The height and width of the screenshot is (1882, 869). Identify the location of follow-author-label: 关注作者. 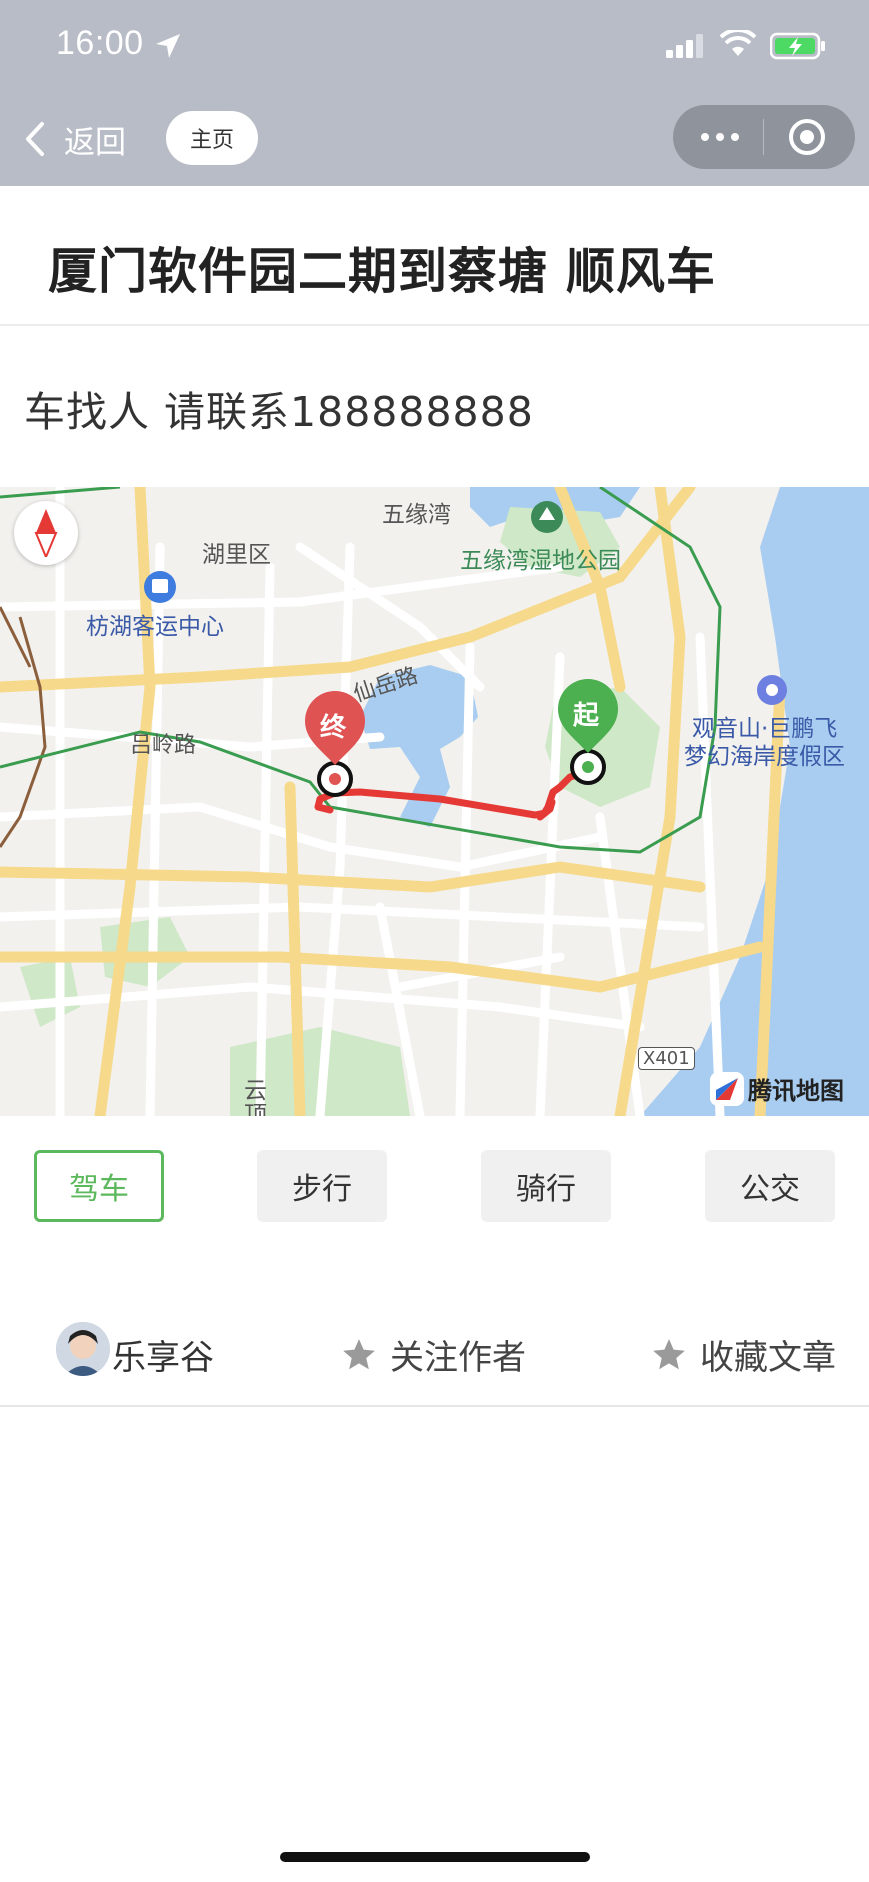
(458, 1358).